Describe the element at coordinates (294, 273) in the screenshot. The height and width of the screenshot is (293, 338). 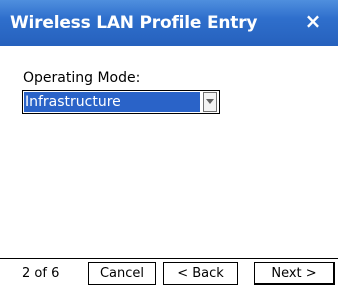
I see `next-button: Next >` at that location.